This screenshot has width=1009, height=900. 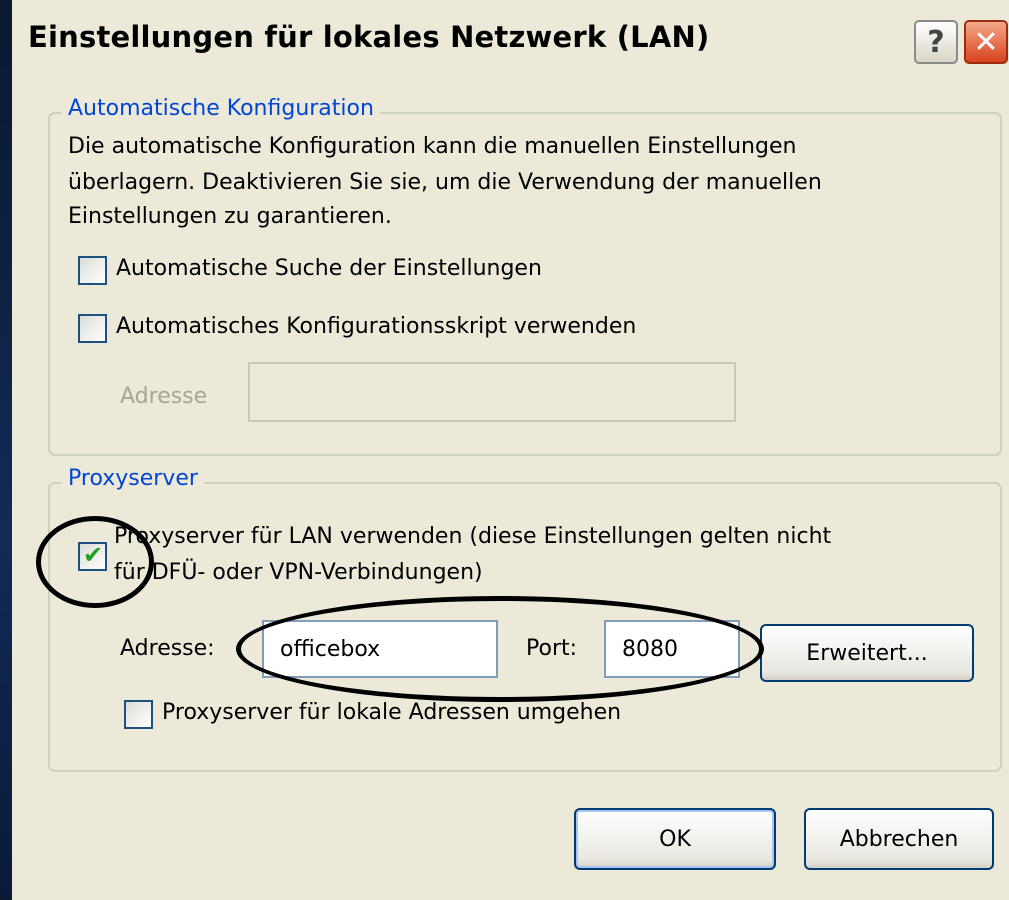 What do you see at coordinates (221, 108) in the screenshot?
I see `auto-config-legend: Automatische Konfiguration` at bounding box center [221, 108].